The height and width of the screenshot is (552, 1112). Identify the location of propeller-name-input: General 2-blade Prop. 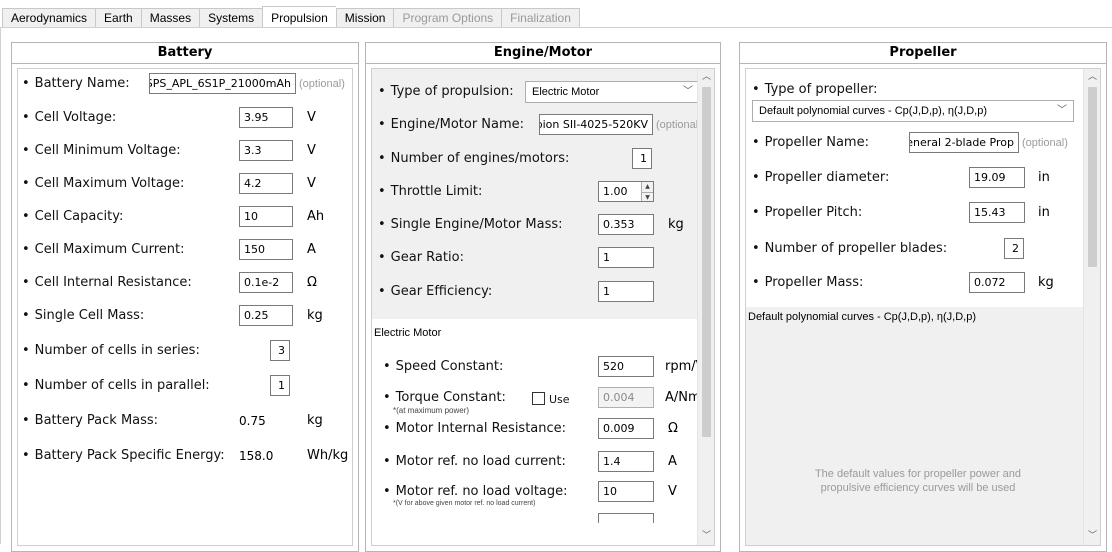
(964, 142).